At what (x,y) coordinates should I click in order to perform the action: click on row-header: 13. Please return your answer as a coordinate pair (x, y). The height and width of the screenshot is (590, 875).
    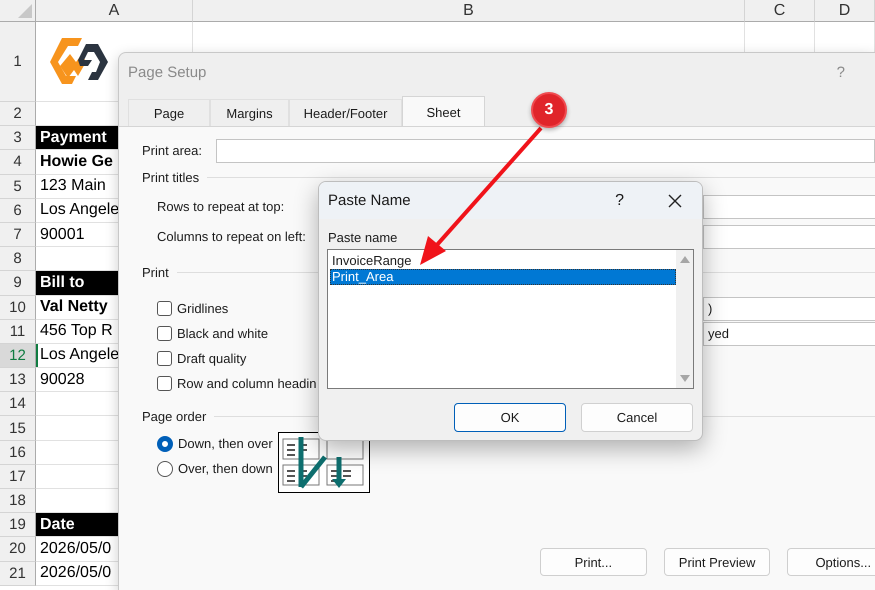
    Looking at the image, I should click on (18, 380).